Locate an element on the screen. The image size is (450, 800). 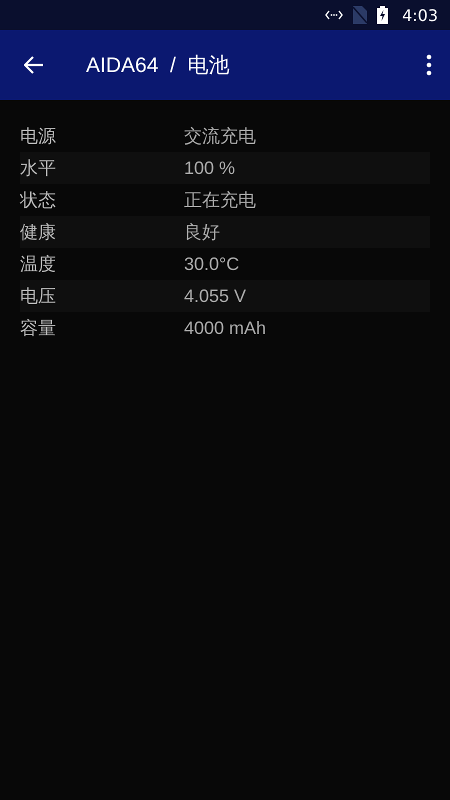
property-value: 100 % is located at coordinates (210, 168).